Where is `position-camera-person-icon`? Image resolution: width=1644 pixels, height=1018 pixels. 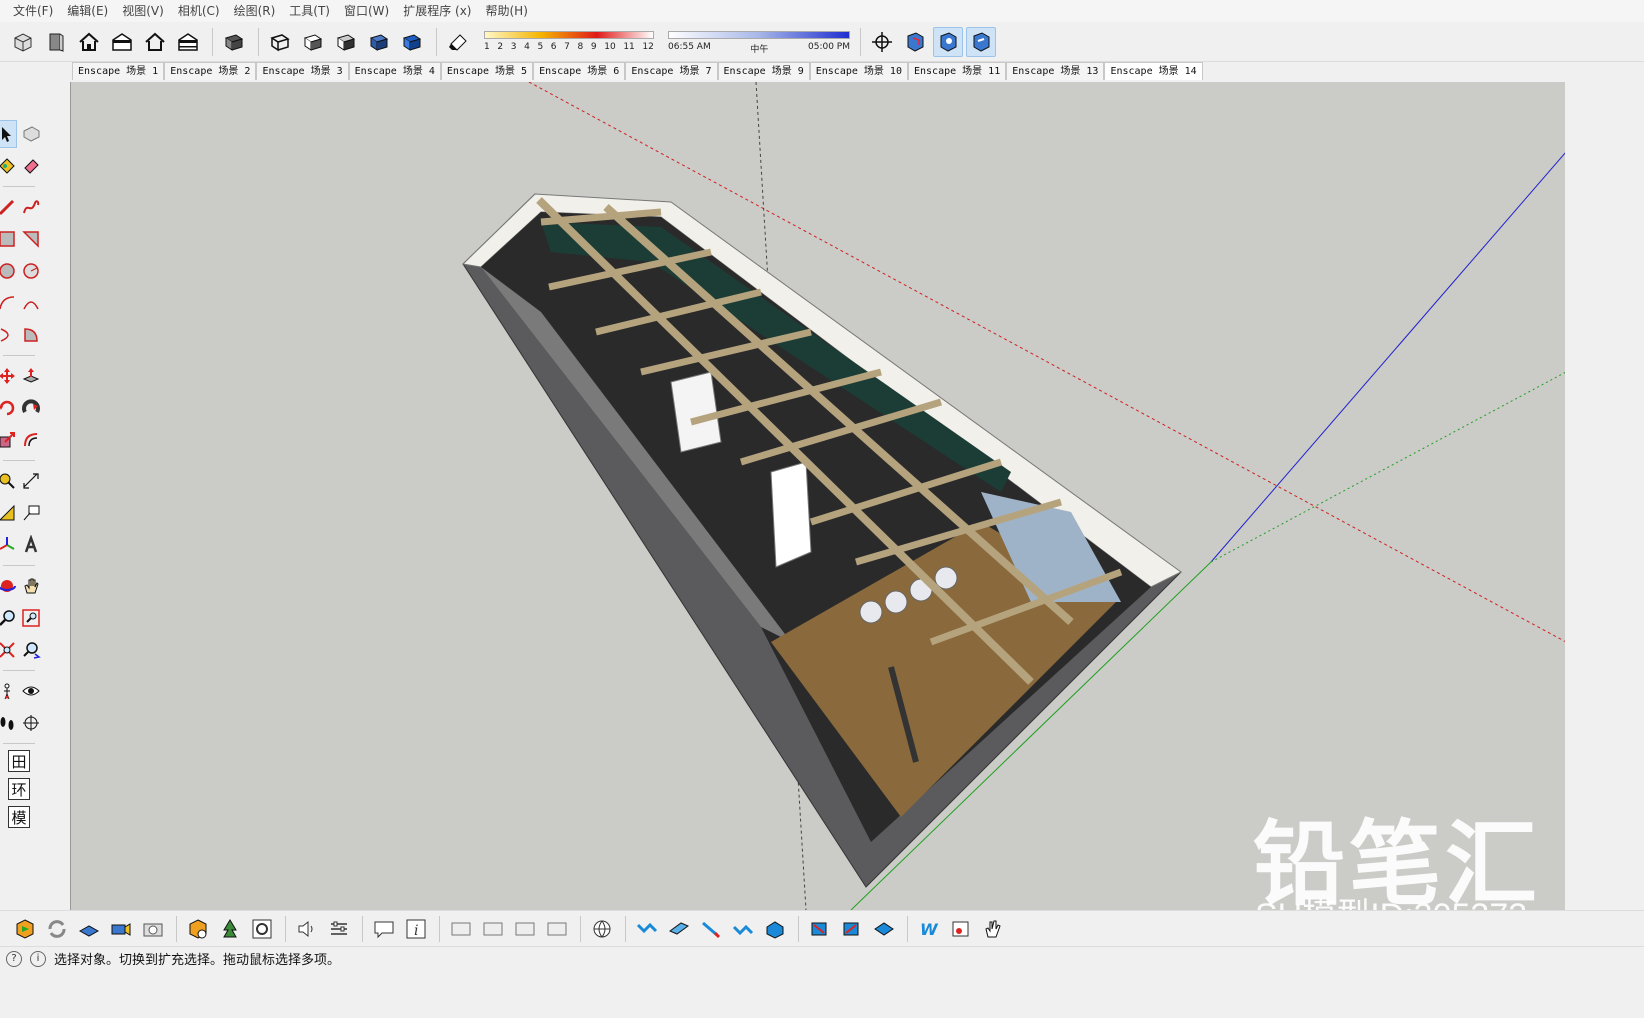
position-camera-person-icon is located at coordinates (8, 691).